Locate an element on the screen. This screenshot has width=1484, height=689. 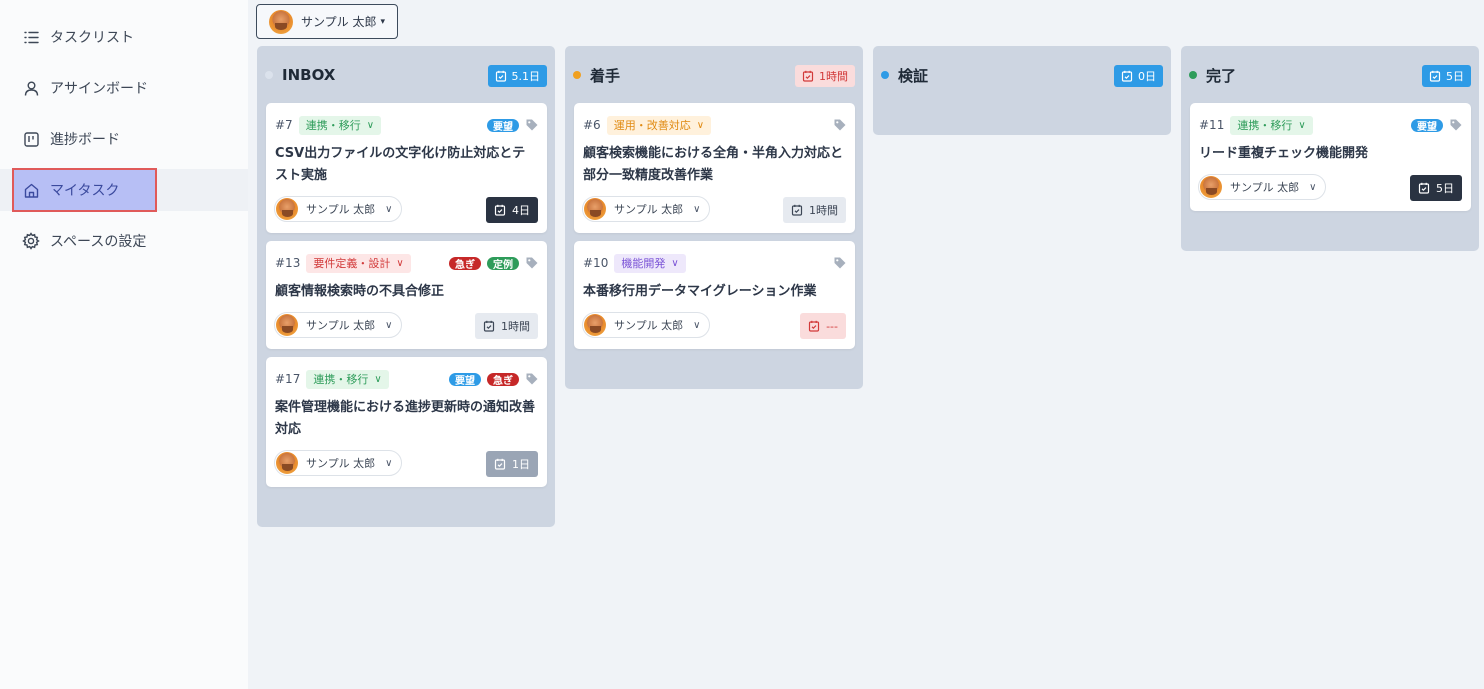
column-title: INBOX is located at coordinates (309, 75).